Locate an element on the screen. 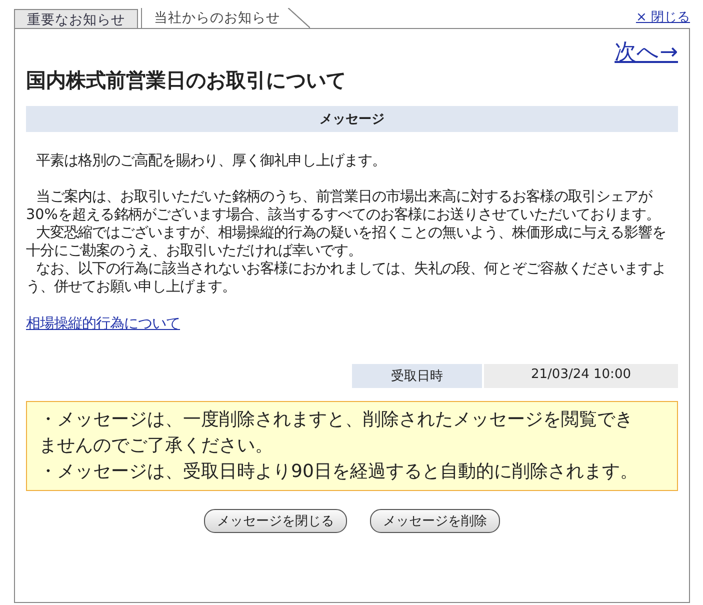  message-button: メッセージを閉じる is located at coordinates (275, 521).